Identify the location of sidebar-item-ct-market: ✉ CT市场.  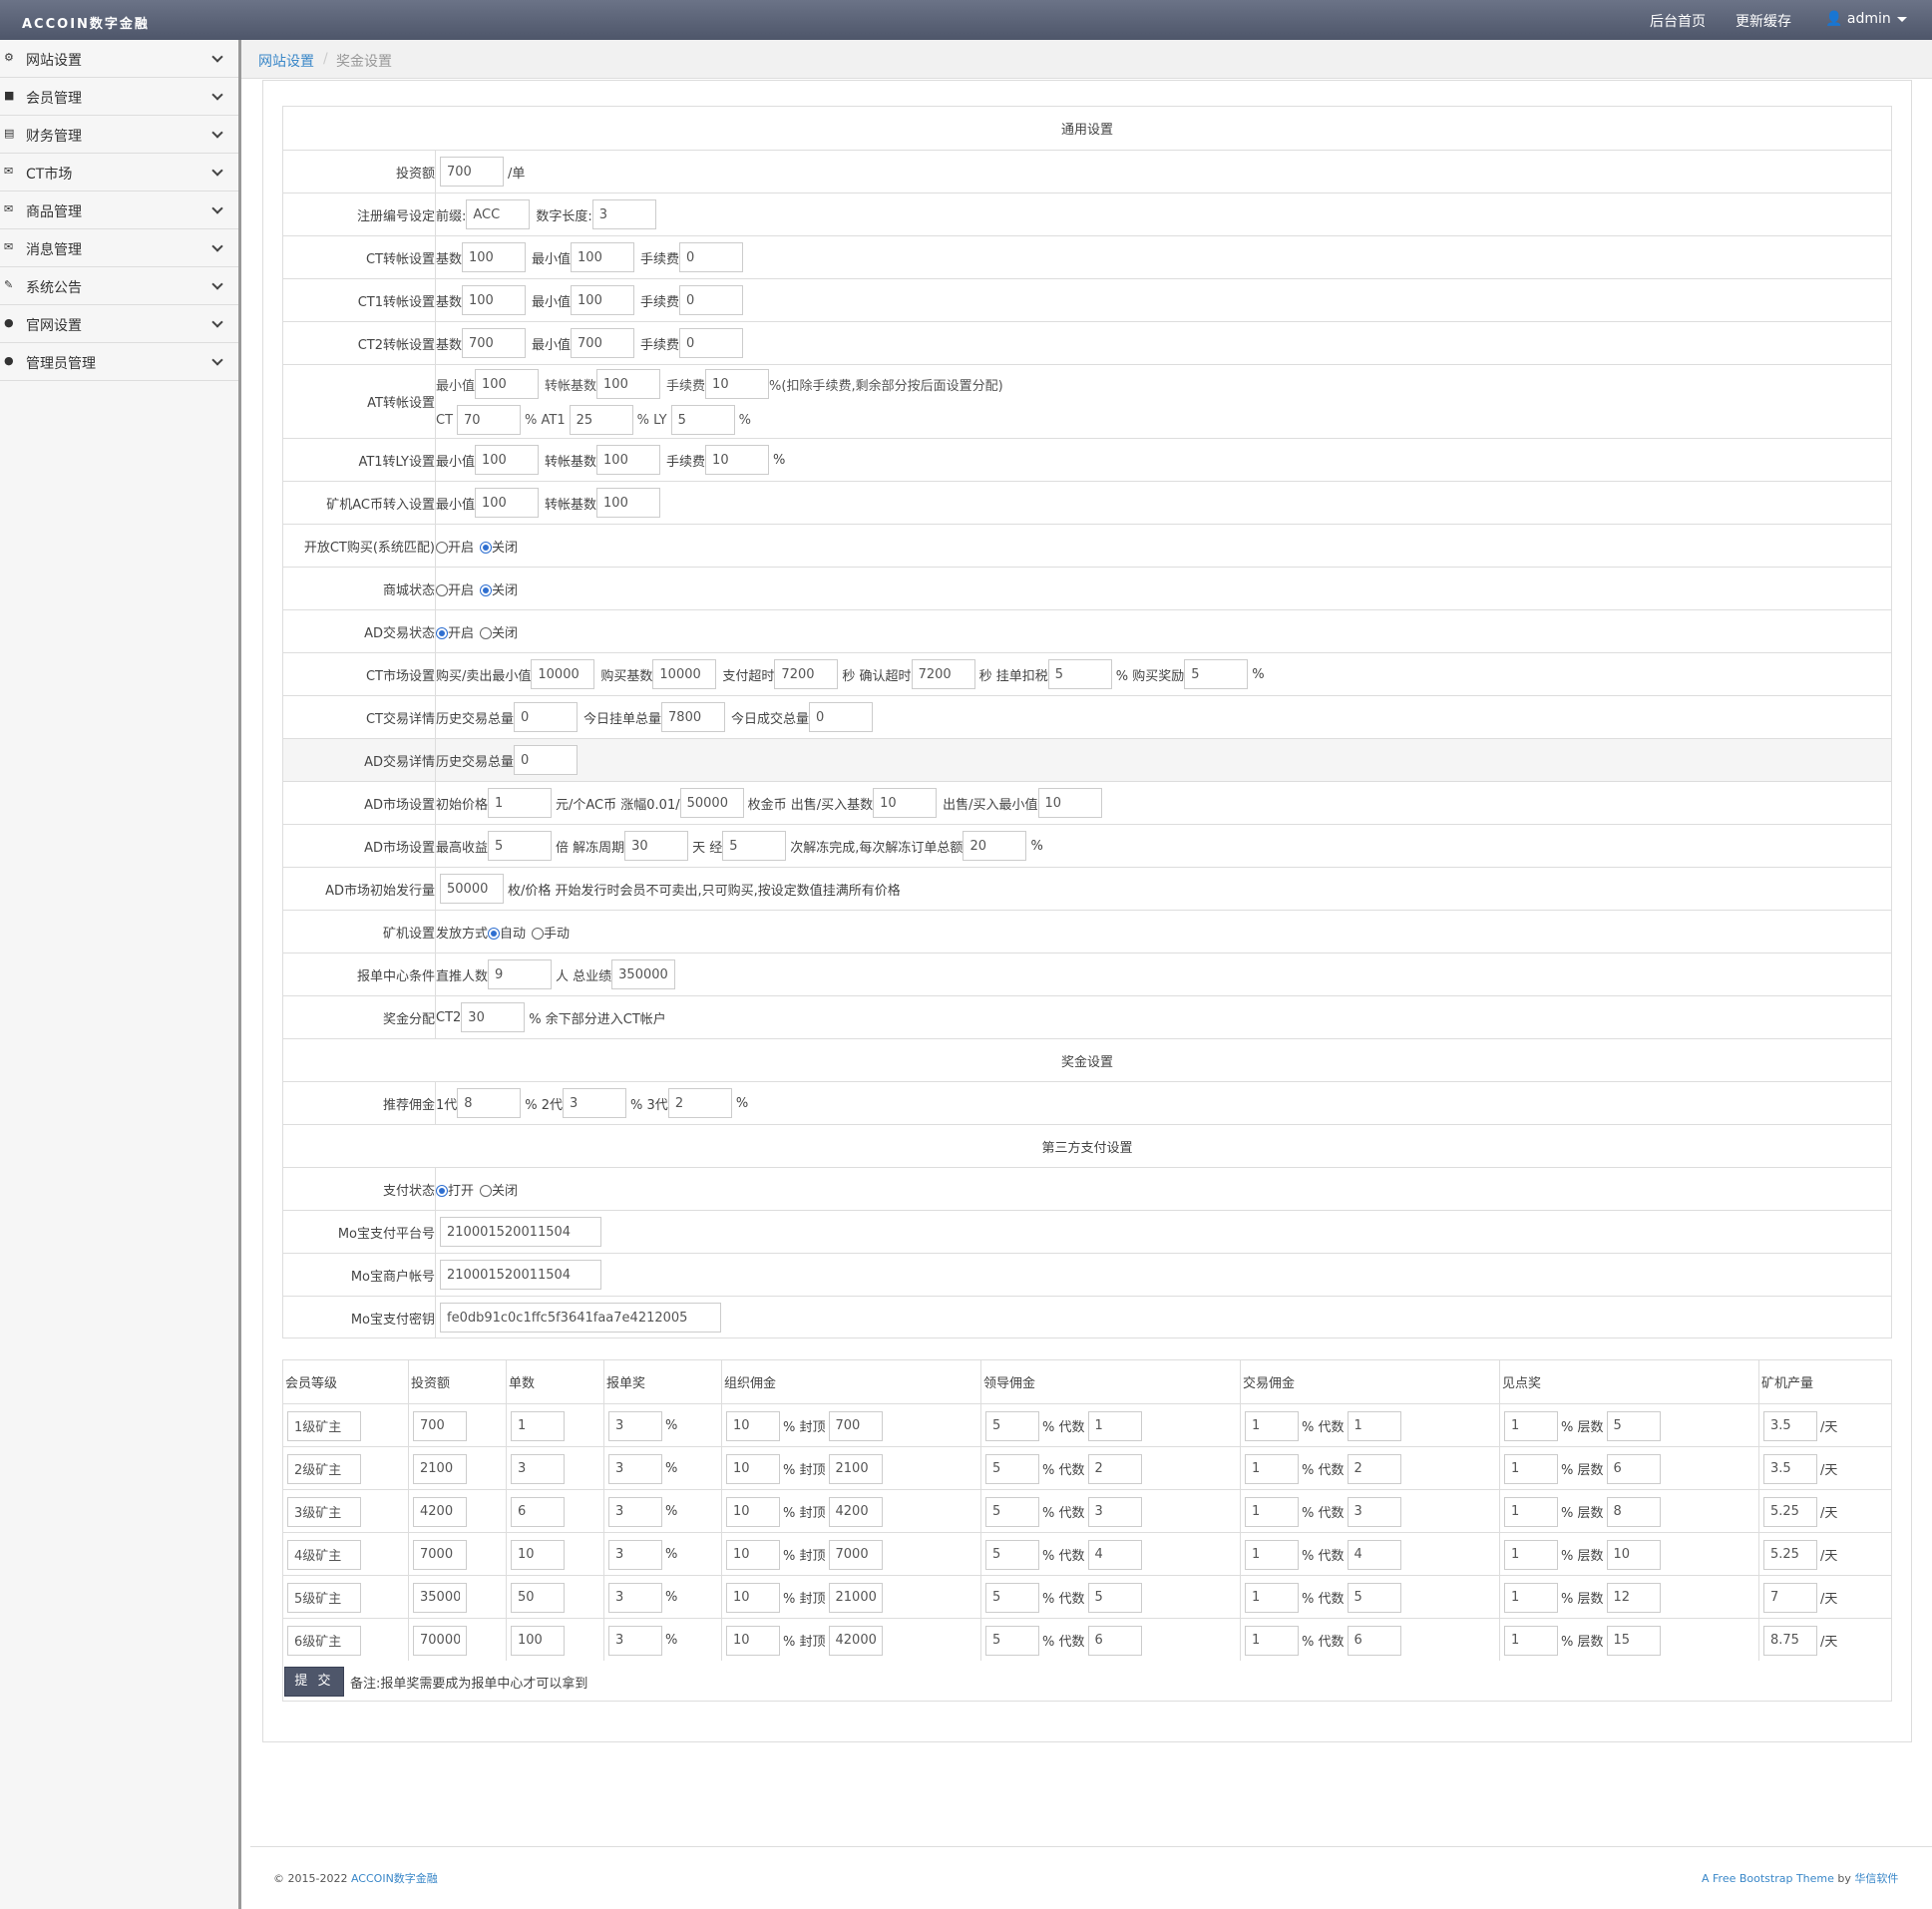
(119, 172).